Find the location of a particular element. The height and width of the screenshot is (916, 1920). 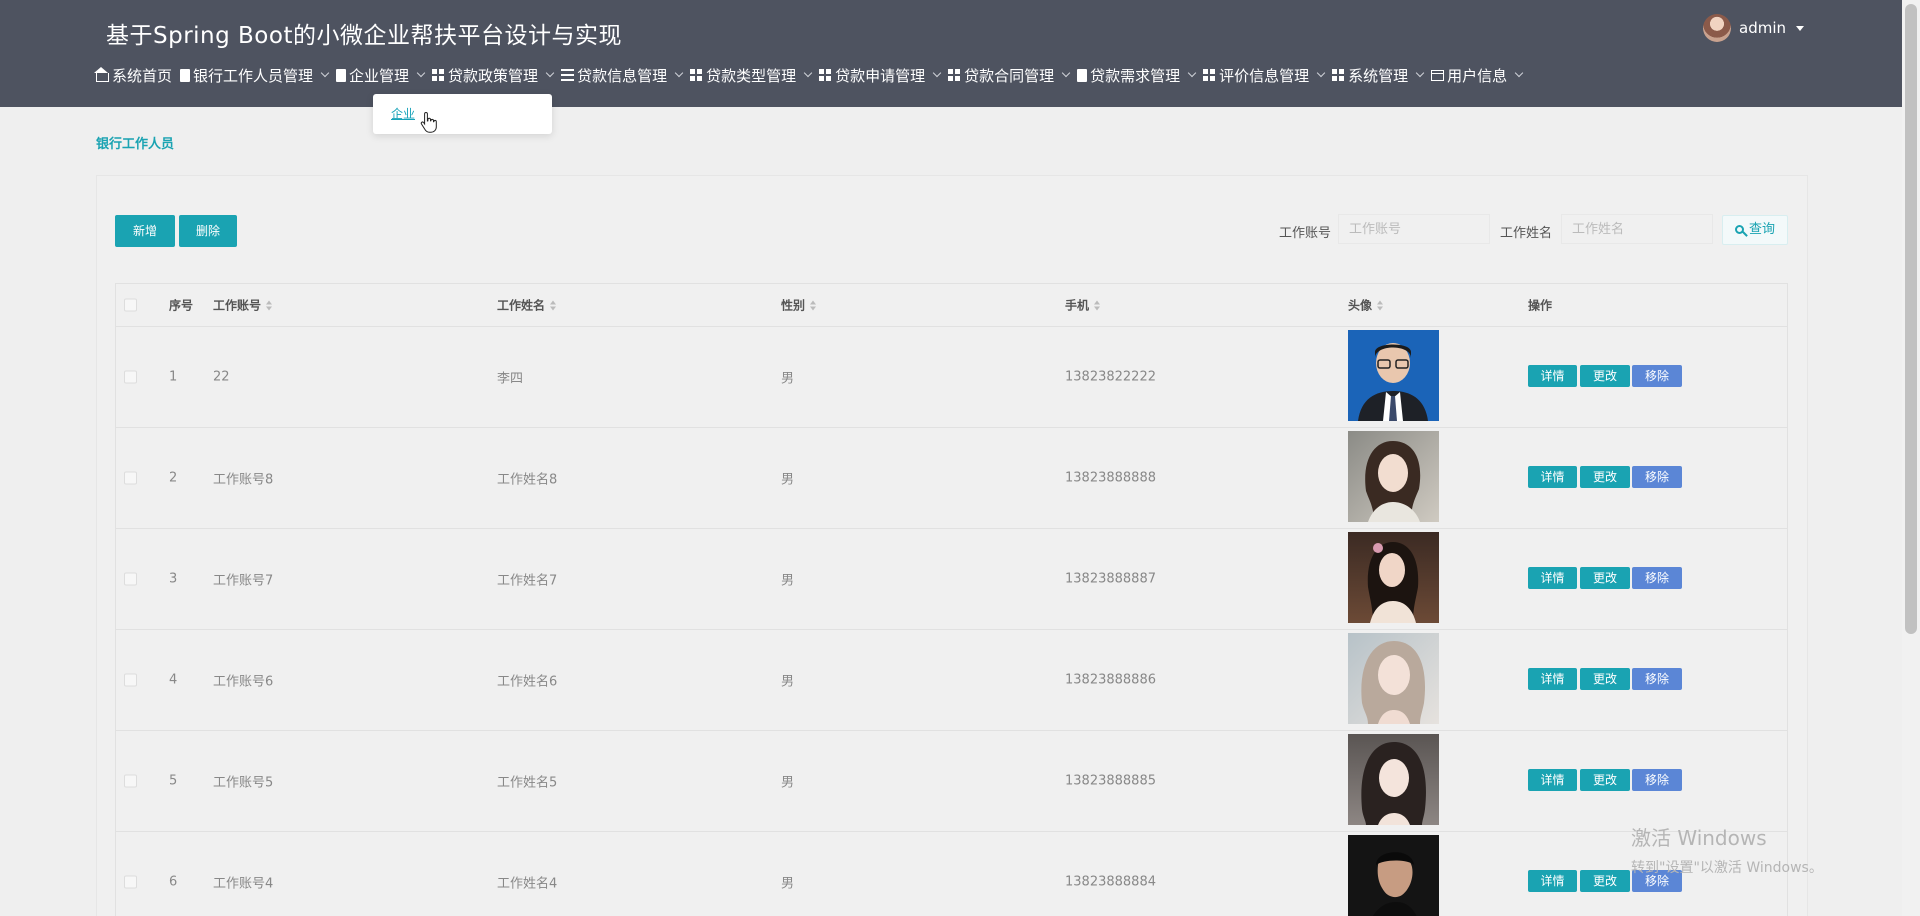

nav-item-label: 用户信息 is located at coordinates (1477, 75).